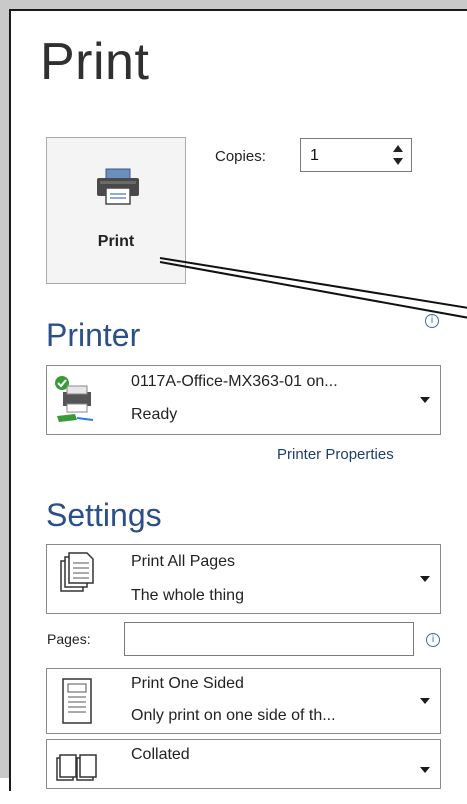 The height and width of the screenshot is (804, 467). Describe the element at coordinates (77, 701) in the screenshot. I see `one-sided-icon` at that location.